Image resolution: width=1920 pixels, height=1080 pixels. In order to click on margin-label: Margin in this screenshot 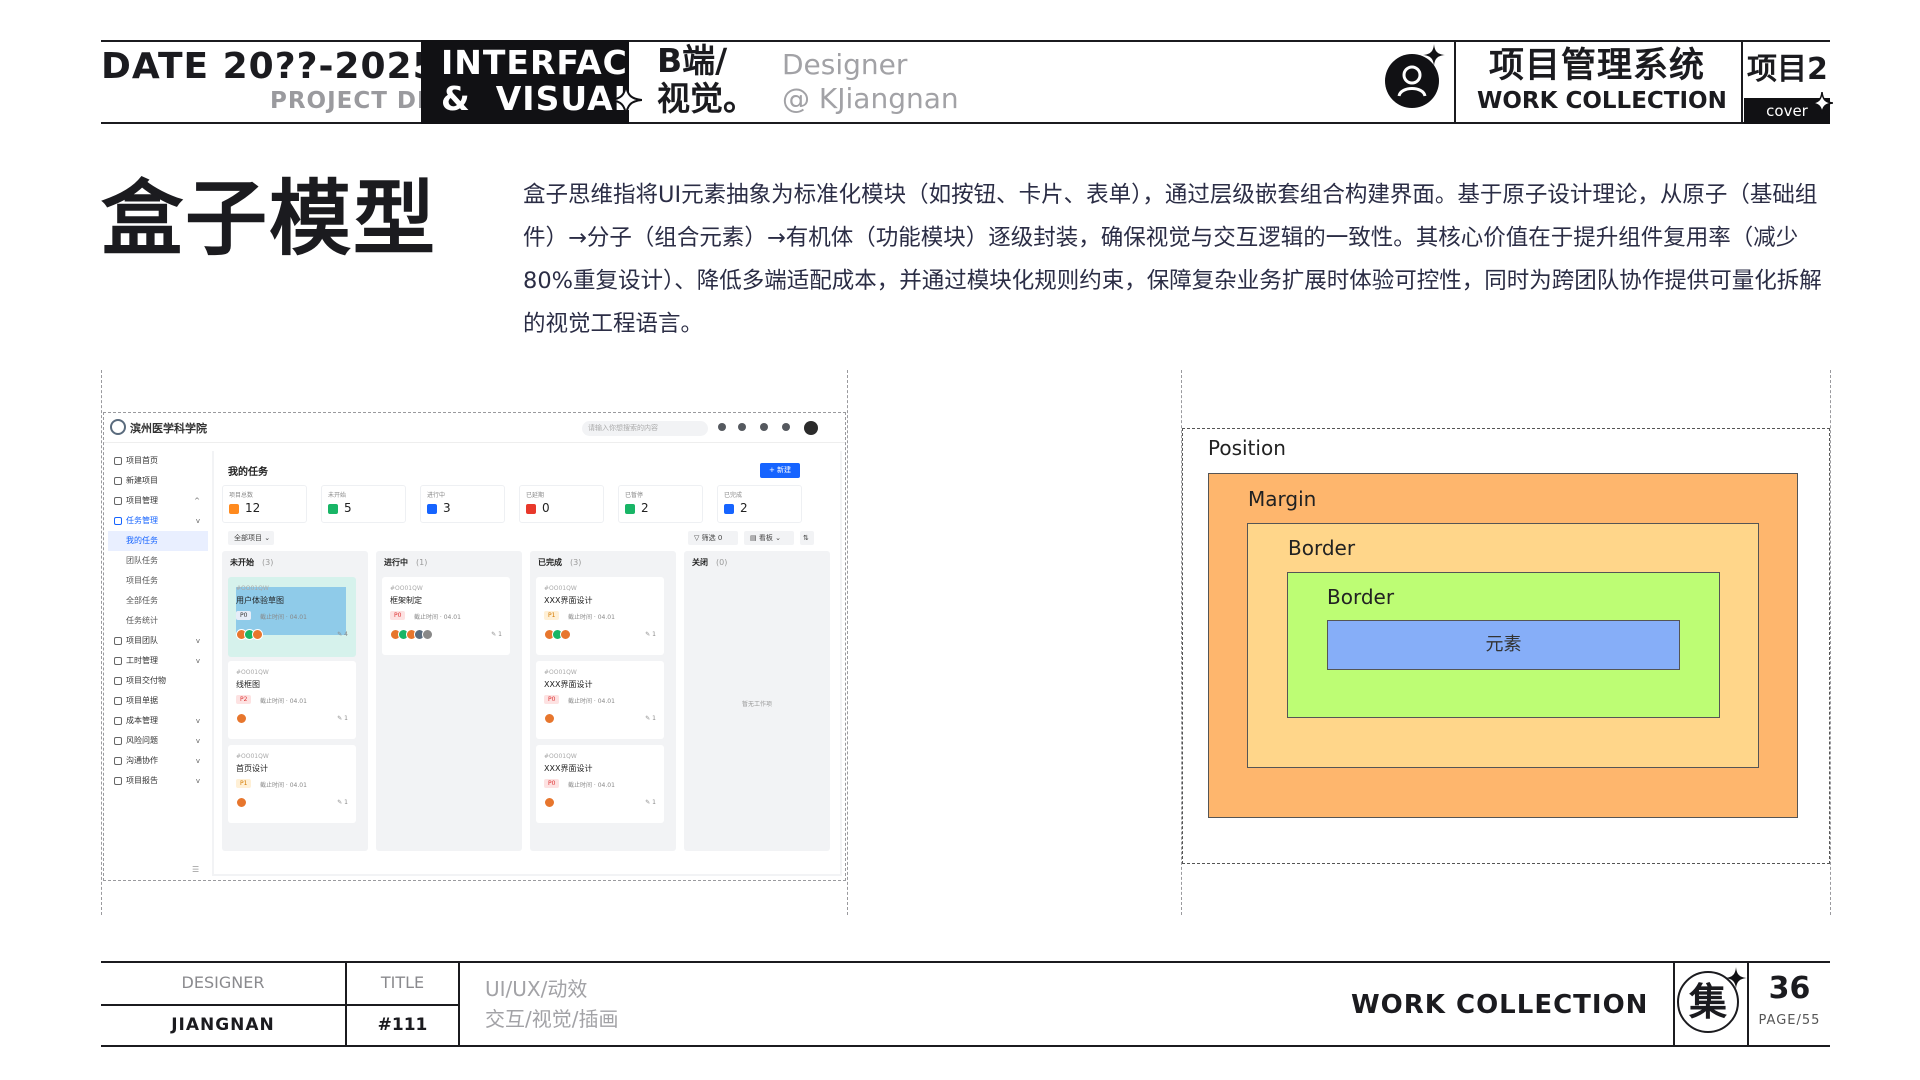, I will do `click(1282, 499)`.